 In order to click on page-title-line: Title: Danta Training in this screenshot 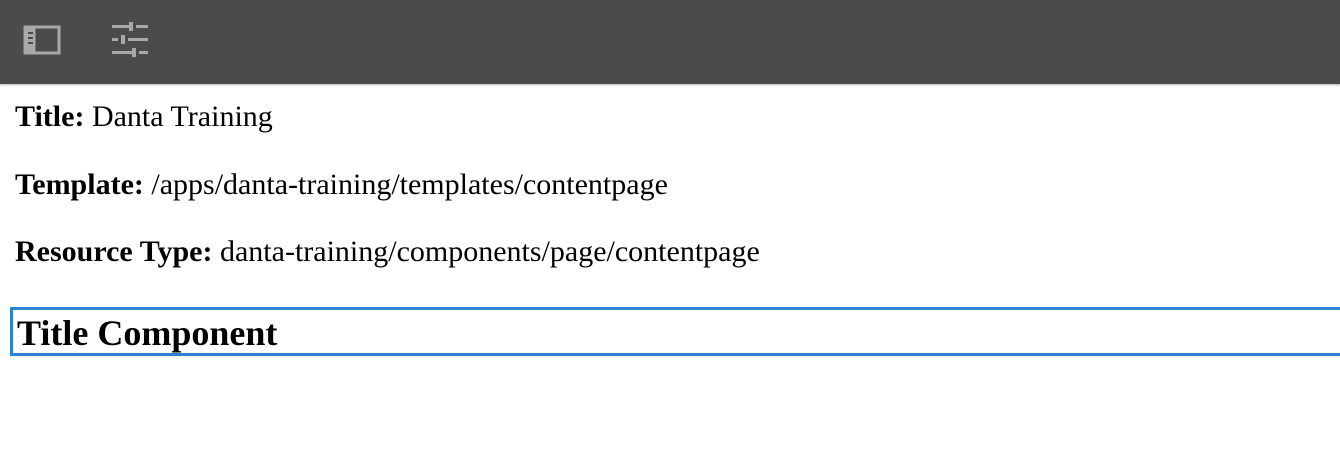, I will do `click(144, 117)`.